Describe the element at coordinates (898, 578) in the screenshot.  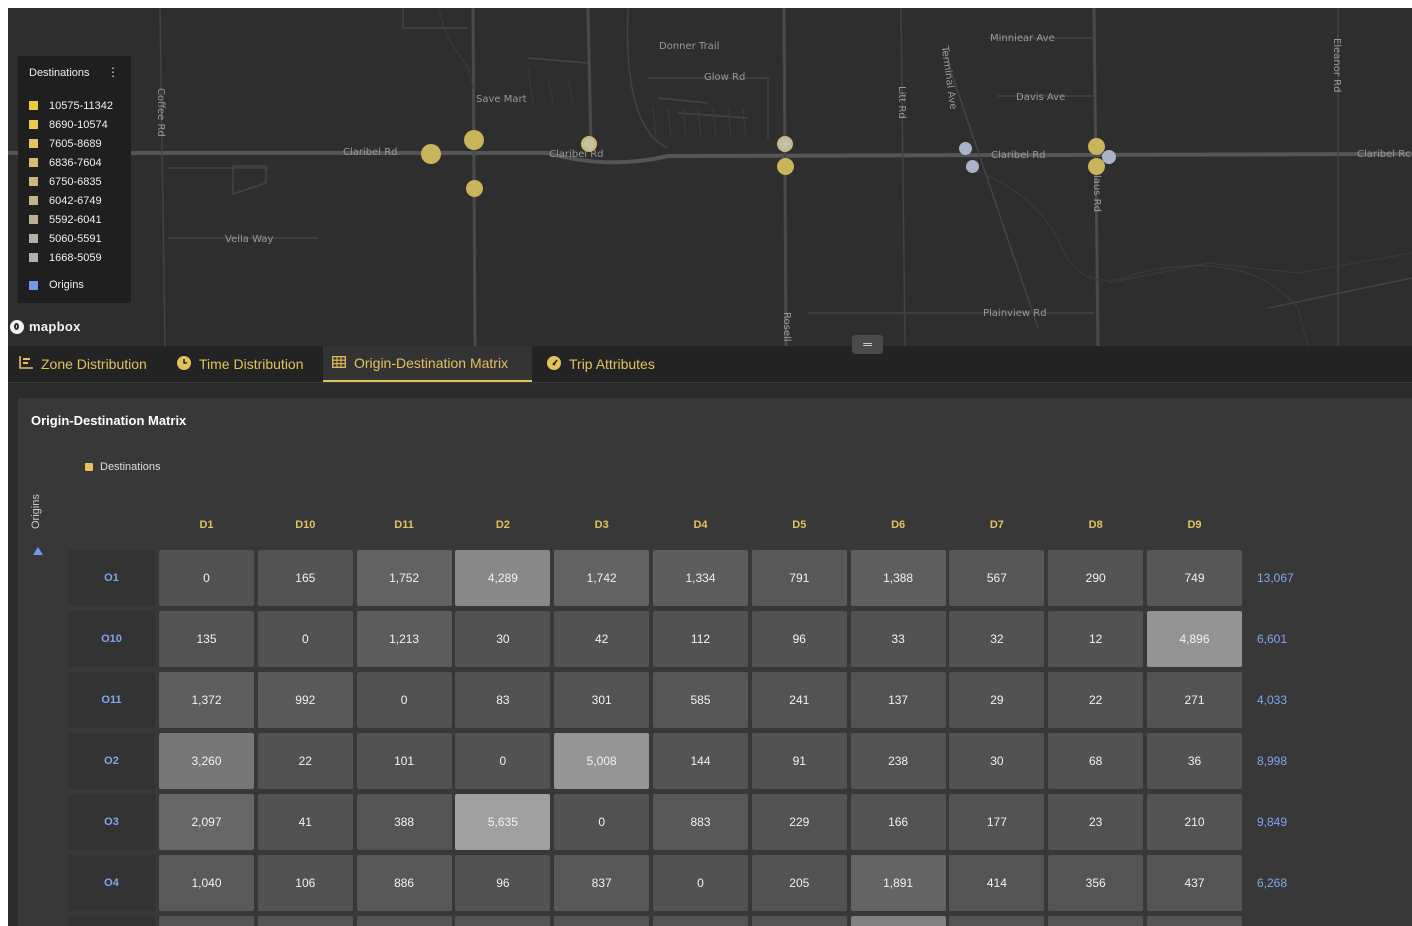
I see `matrix-cell: 1,388` at that location.